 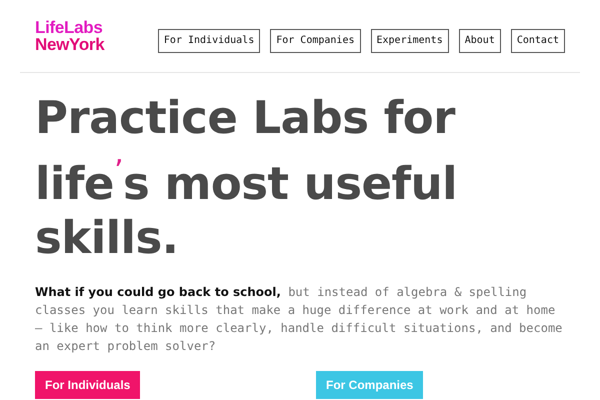 I want to click on nav-link: About, so click(x=479, y=41).